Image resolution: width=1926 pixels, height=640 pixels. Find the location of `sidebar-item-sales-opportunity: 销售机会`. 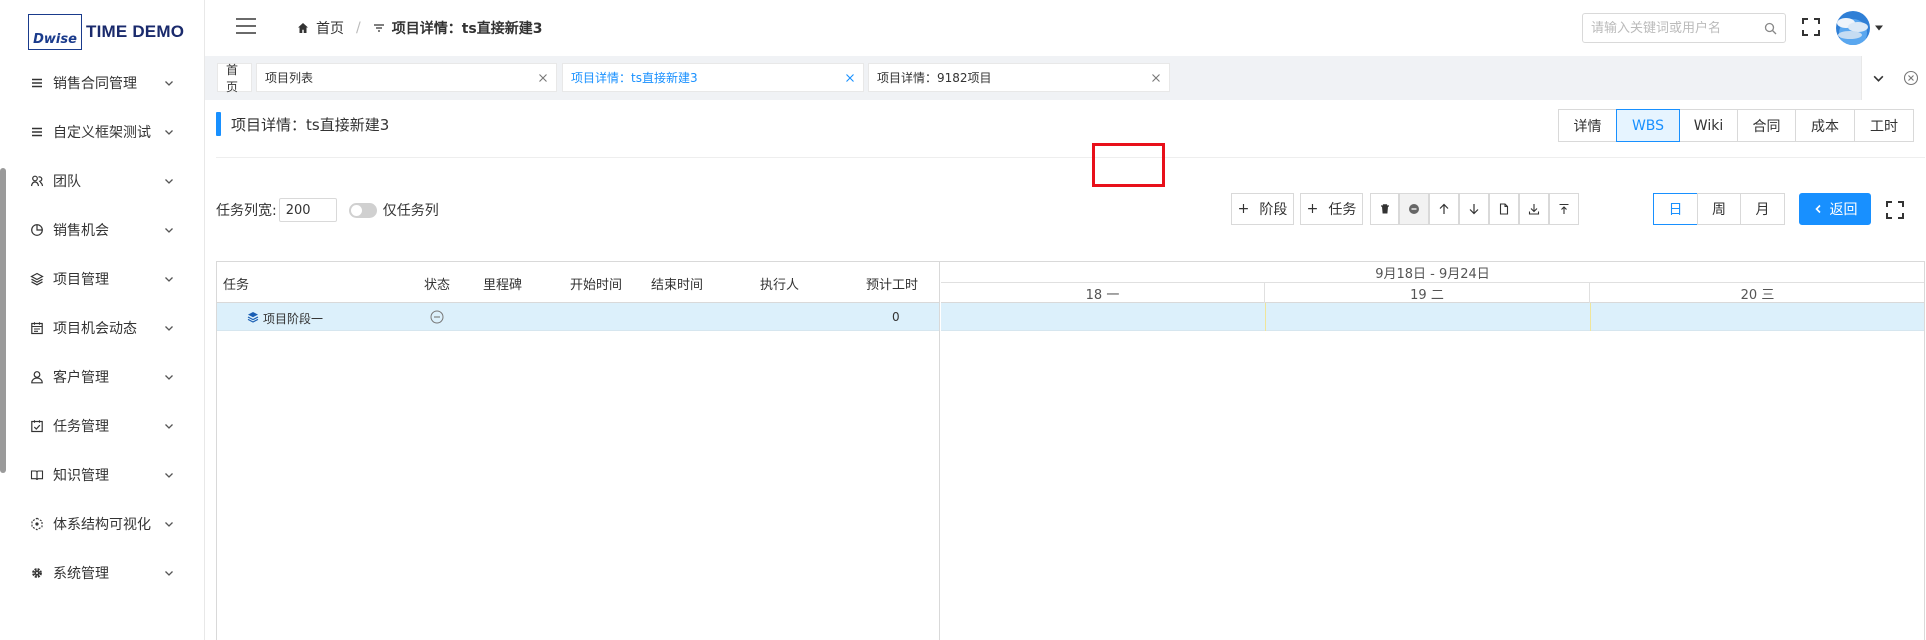

sidebar-item-sales-opportunity: 销售机会 is located at coordinates (102, 229).